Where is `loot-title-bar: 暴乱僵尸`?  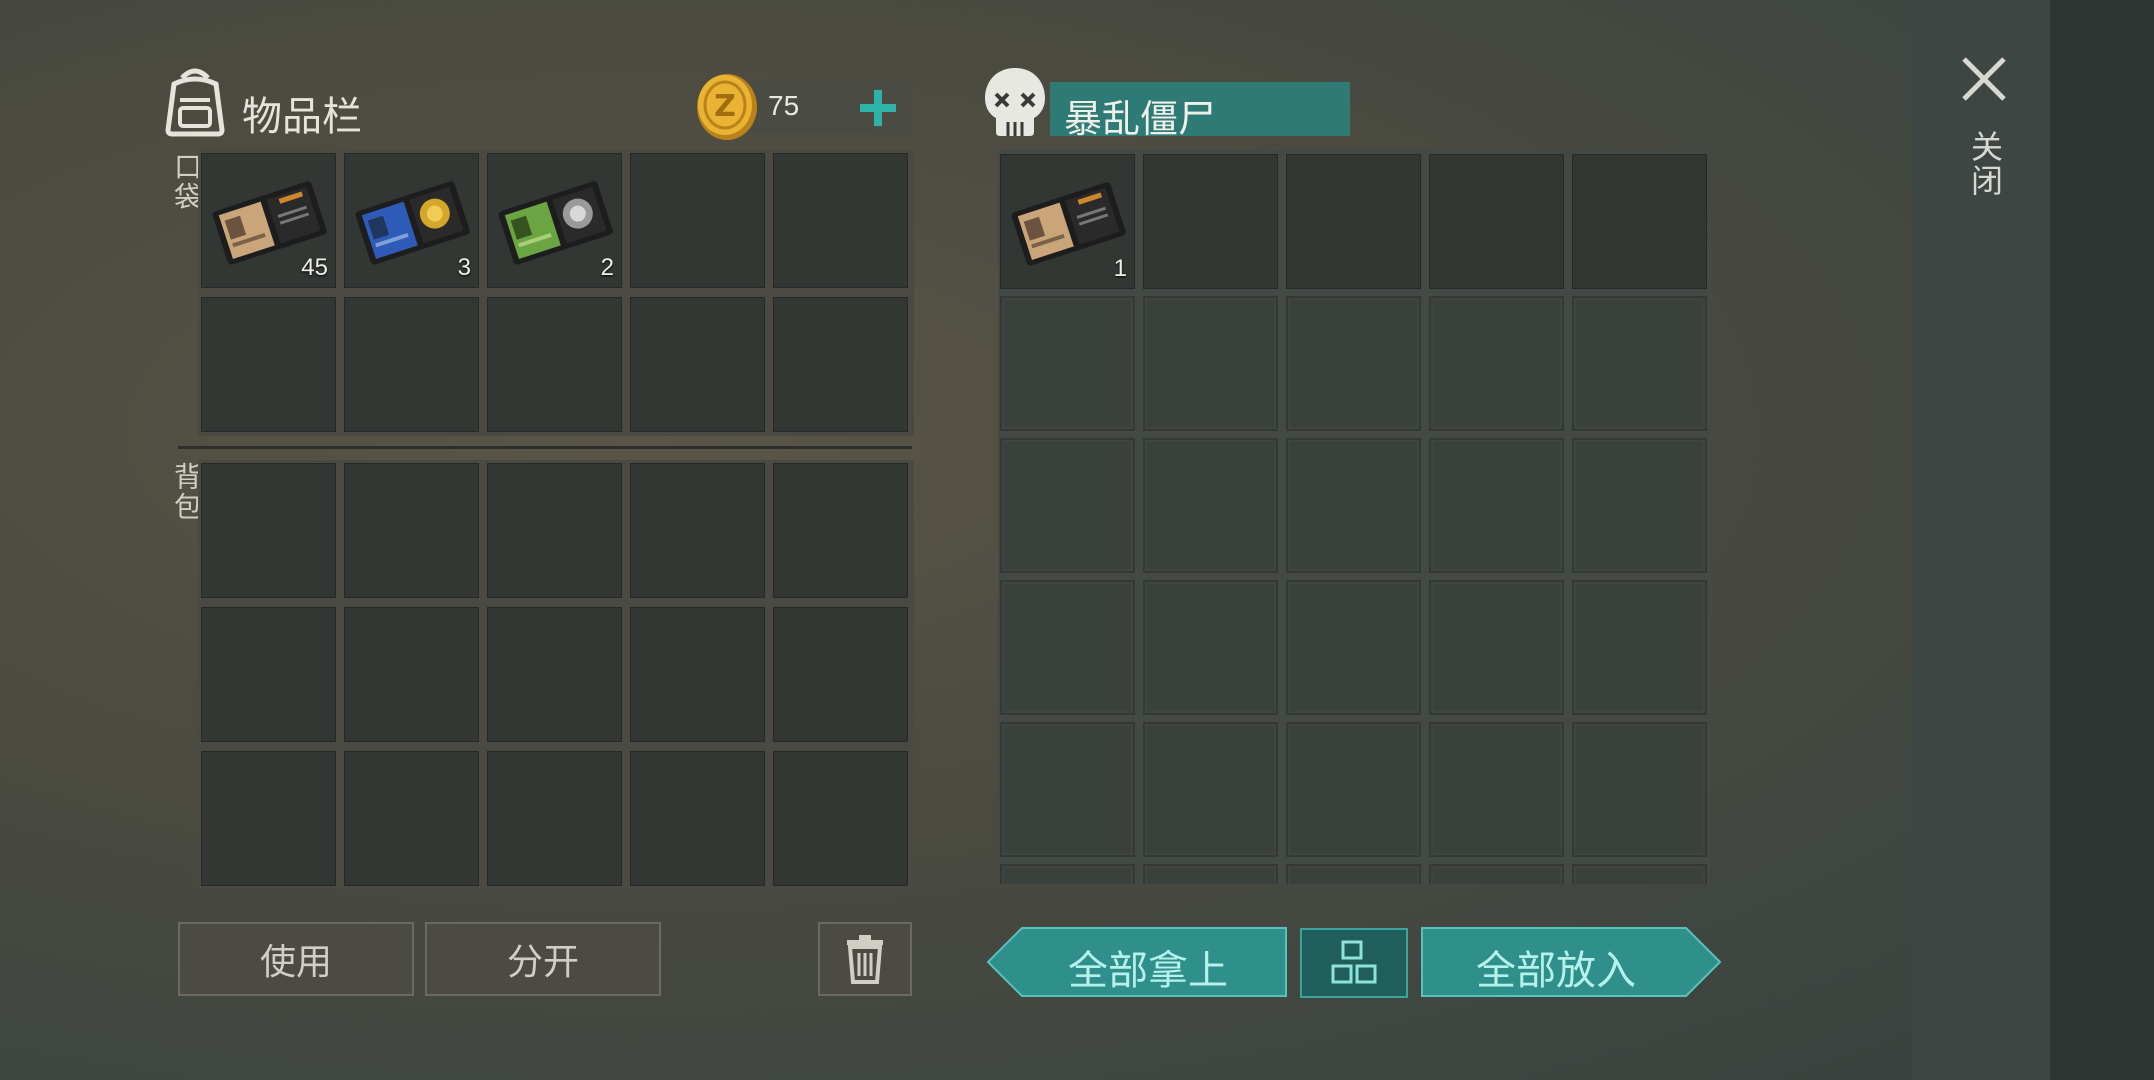 loot-title-bar: 暴乱僵尸 is located at coordinates (1200, 111).